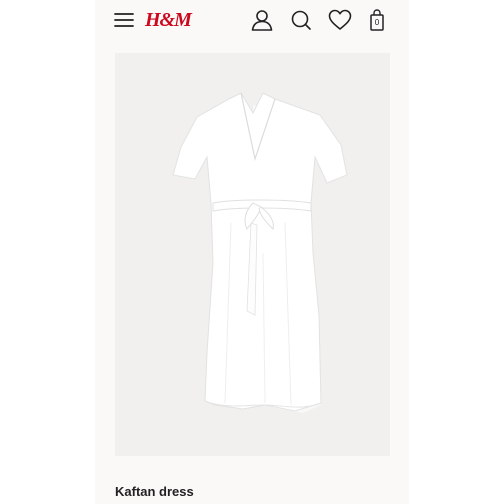 The width and height of the screenshot is (504, 504). I want to click on brand-logo: H&M, so click(168, 20).